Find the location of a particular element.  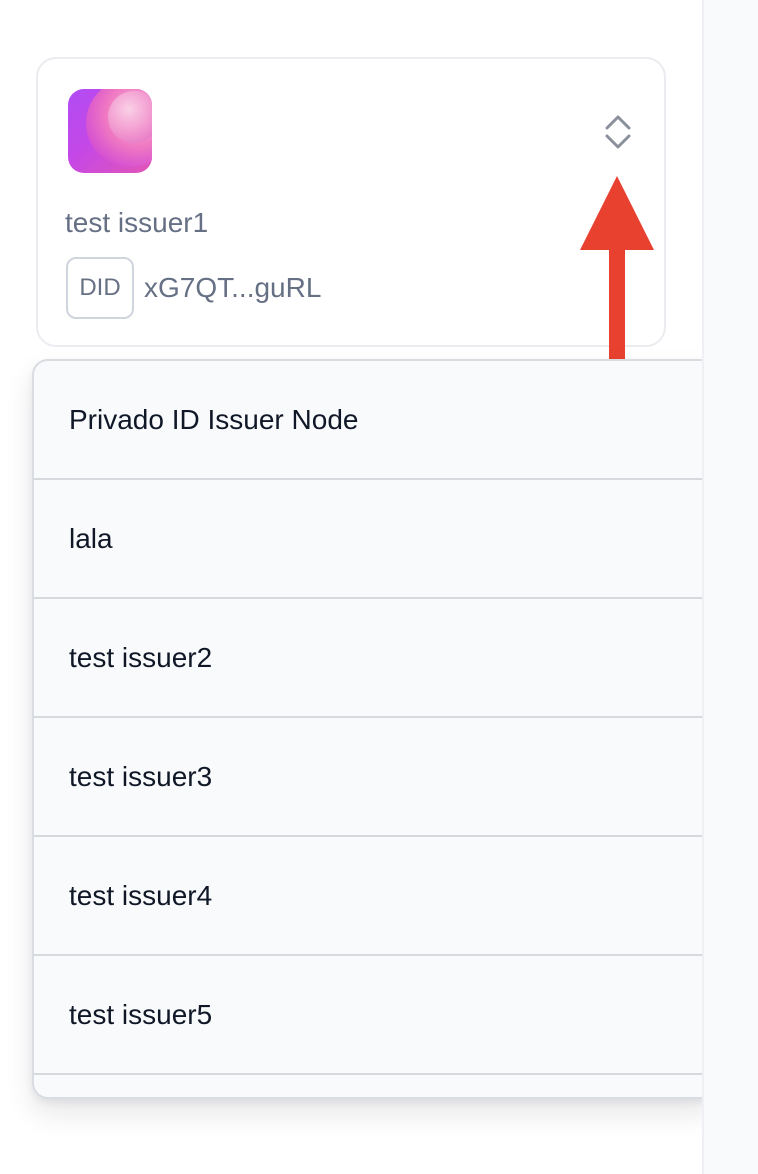

dropdown-option-partial is located at coordinates (374, 1086).